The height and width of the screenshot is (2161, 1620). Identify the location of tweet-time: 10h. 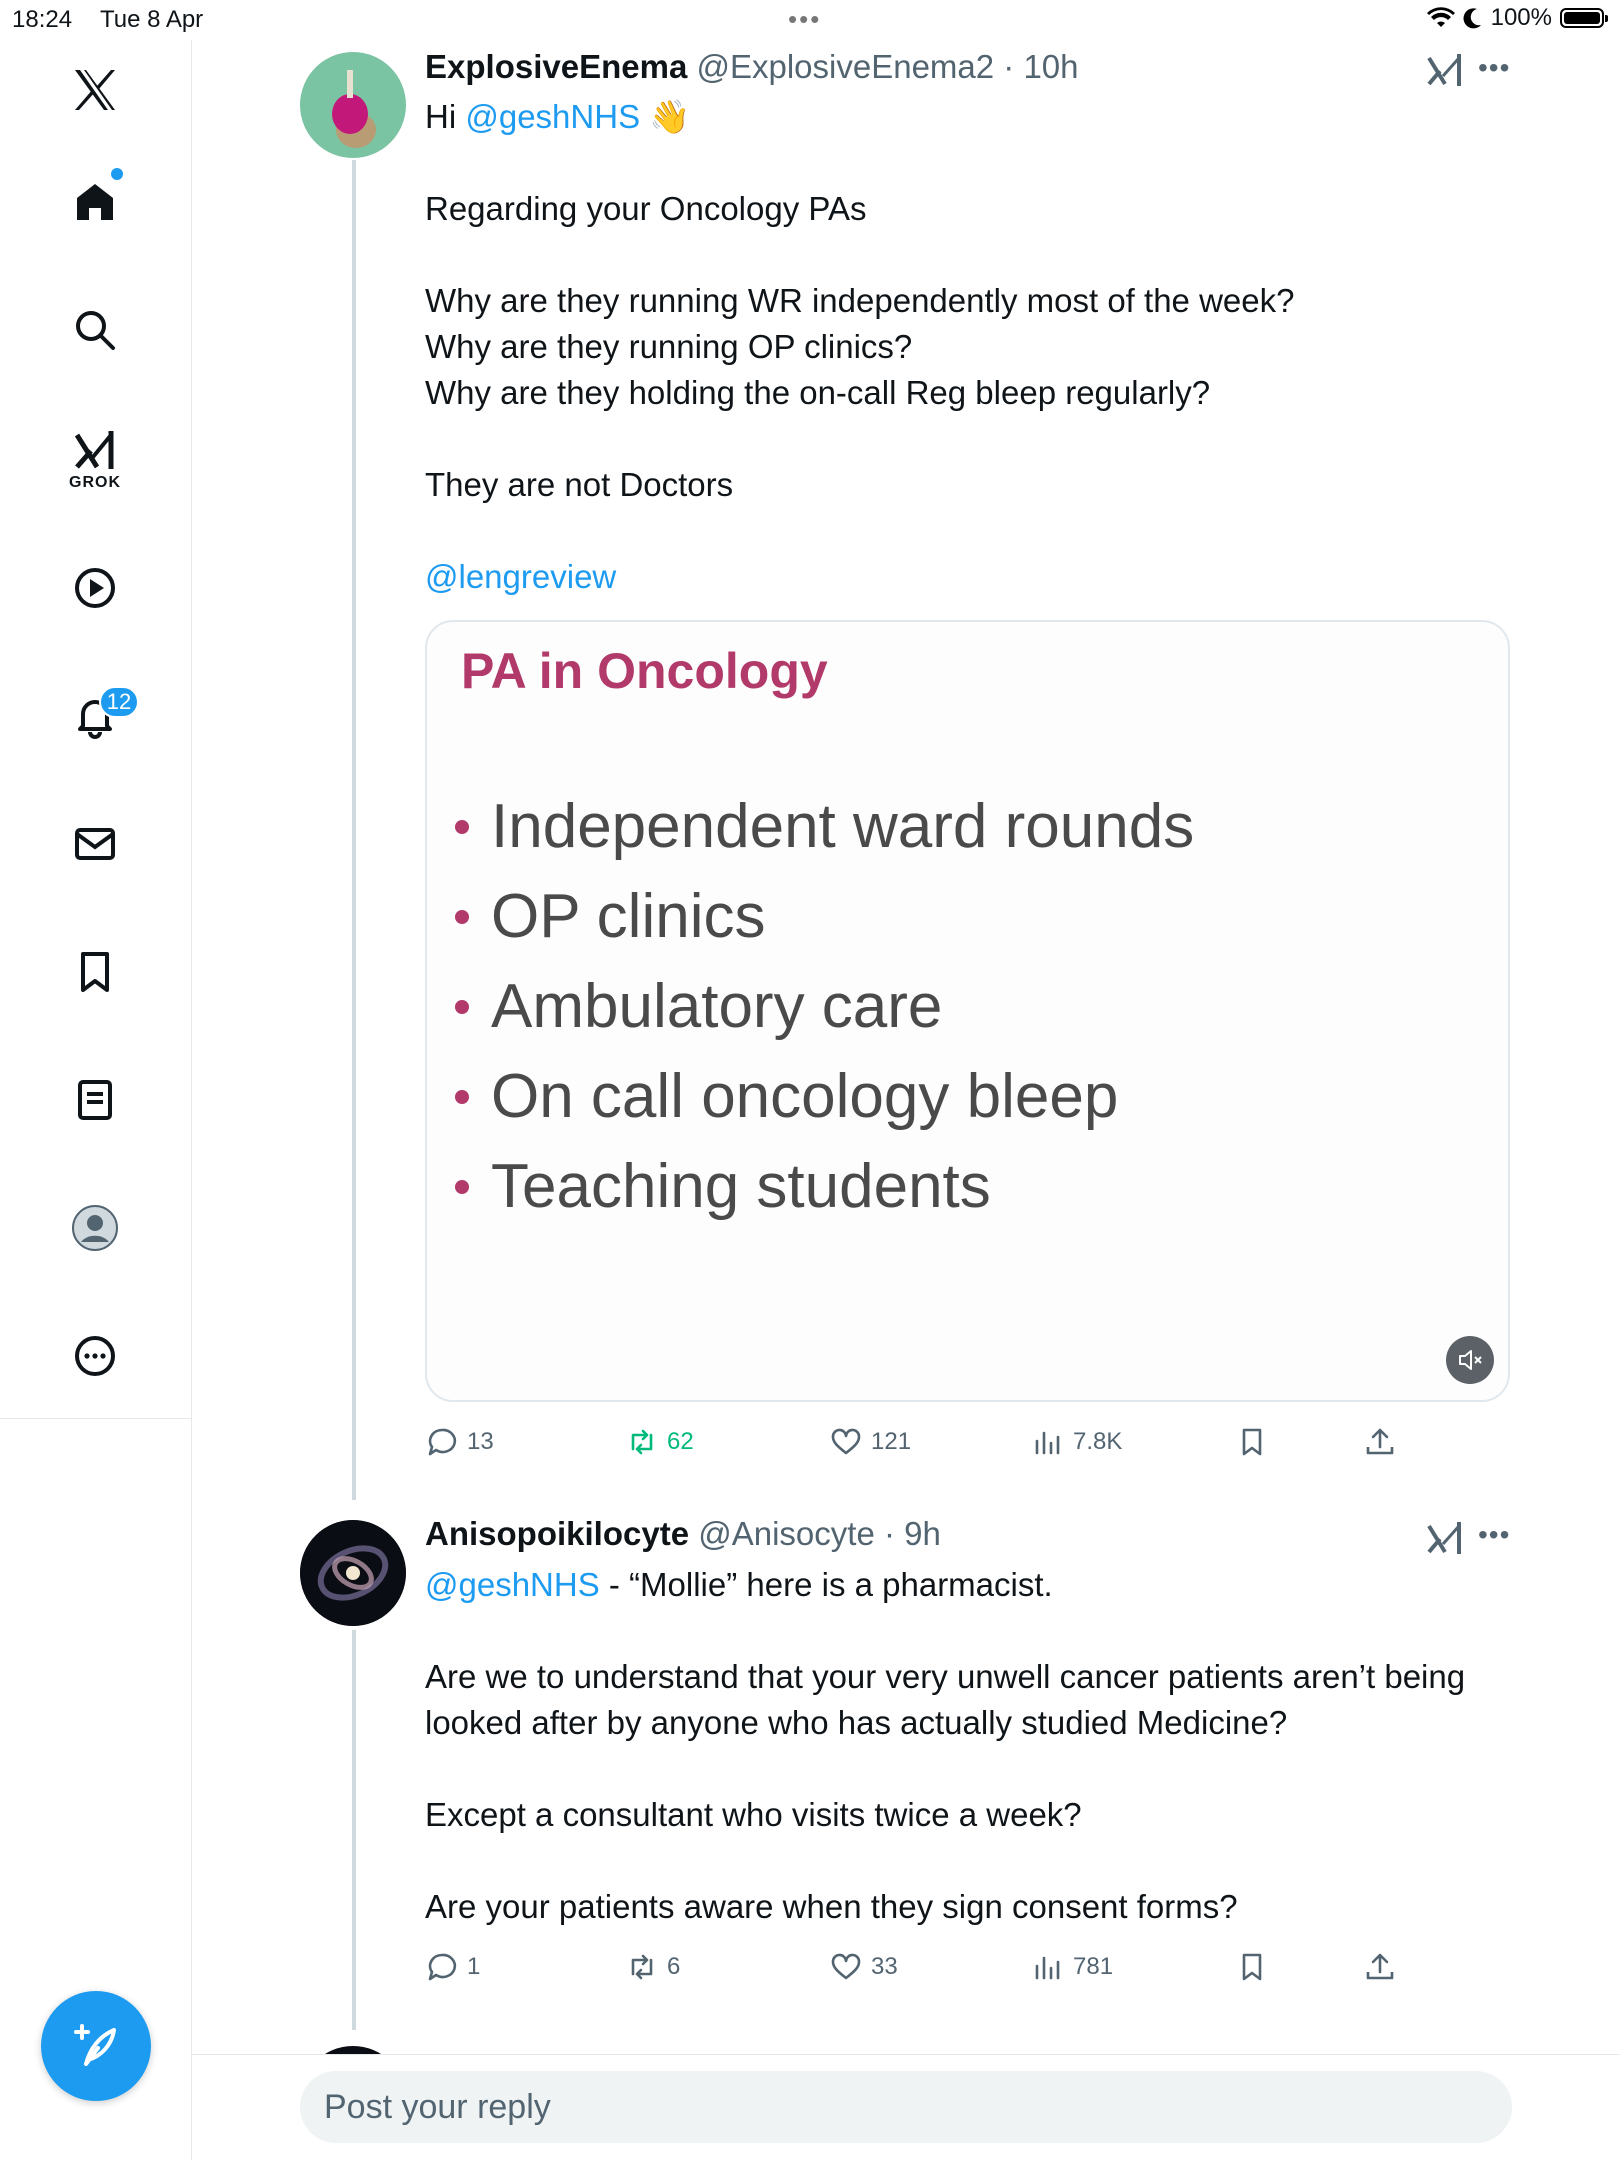
(1050, 66).